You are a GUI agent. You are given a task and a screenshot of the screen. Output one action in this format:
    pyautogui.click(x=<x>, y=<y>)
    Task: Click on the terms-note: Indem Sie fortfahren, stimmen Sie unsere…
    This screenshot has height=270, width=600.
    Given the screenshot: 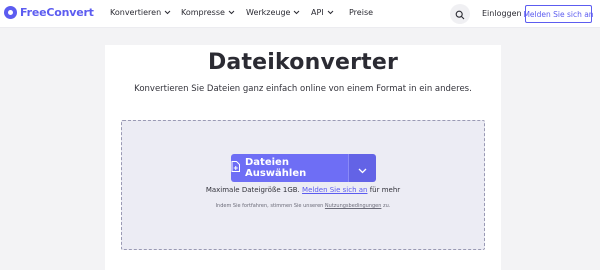 What is the action you would take?
    pyautogui.click(x=303, y=206)
    